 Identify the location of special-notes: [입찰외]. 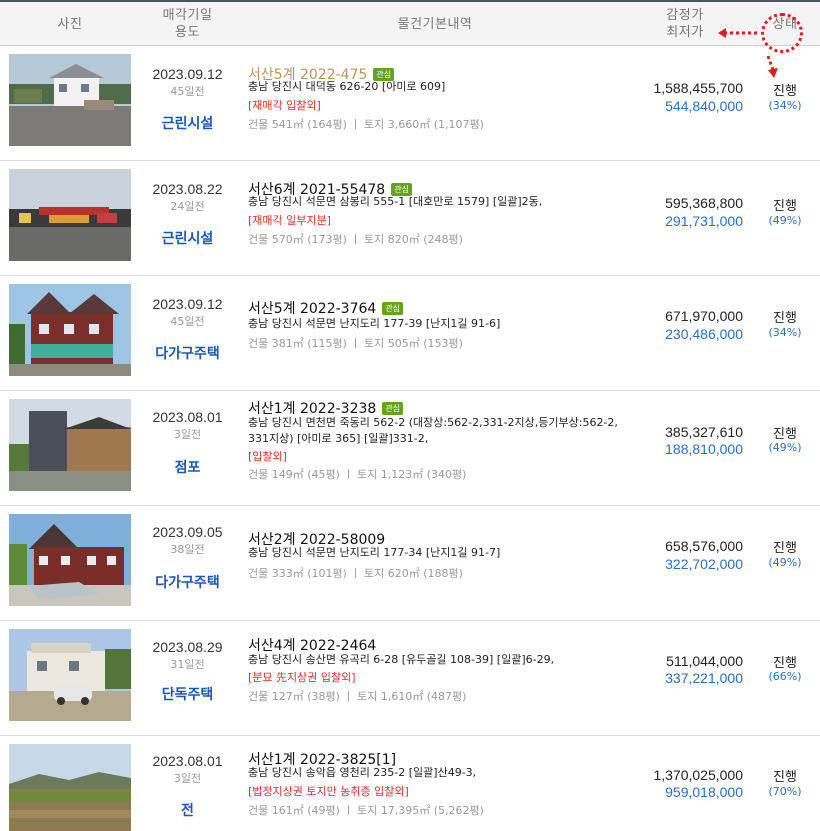
(267, 456).